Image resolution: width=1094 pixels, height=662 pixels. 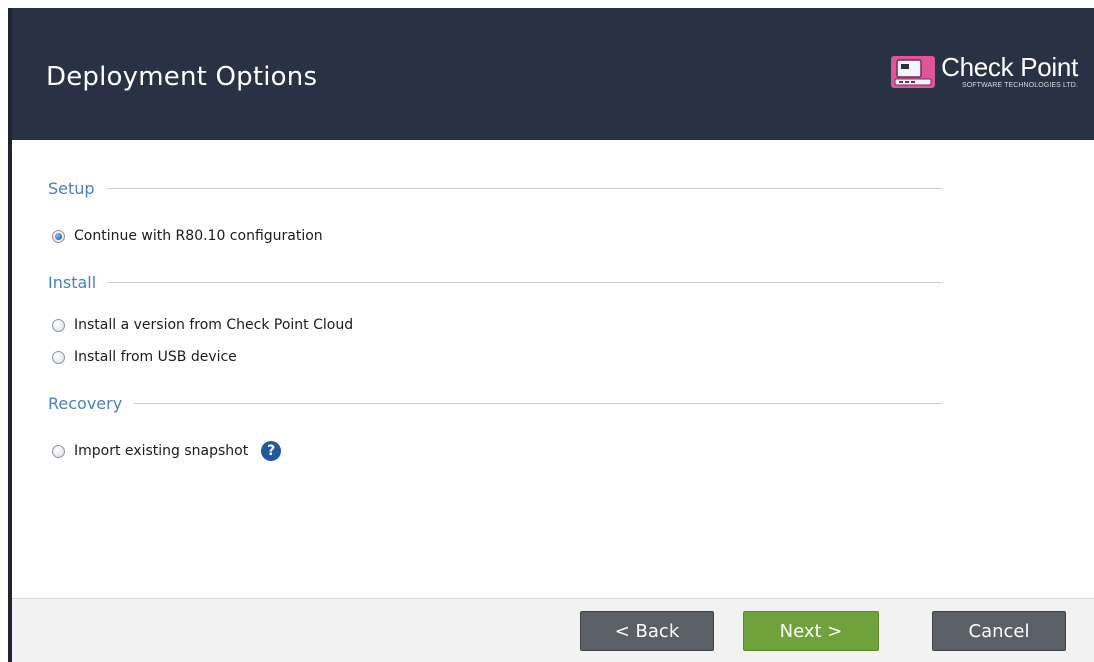 I want to click on radio-install-usb, so click(x=58, y=357).